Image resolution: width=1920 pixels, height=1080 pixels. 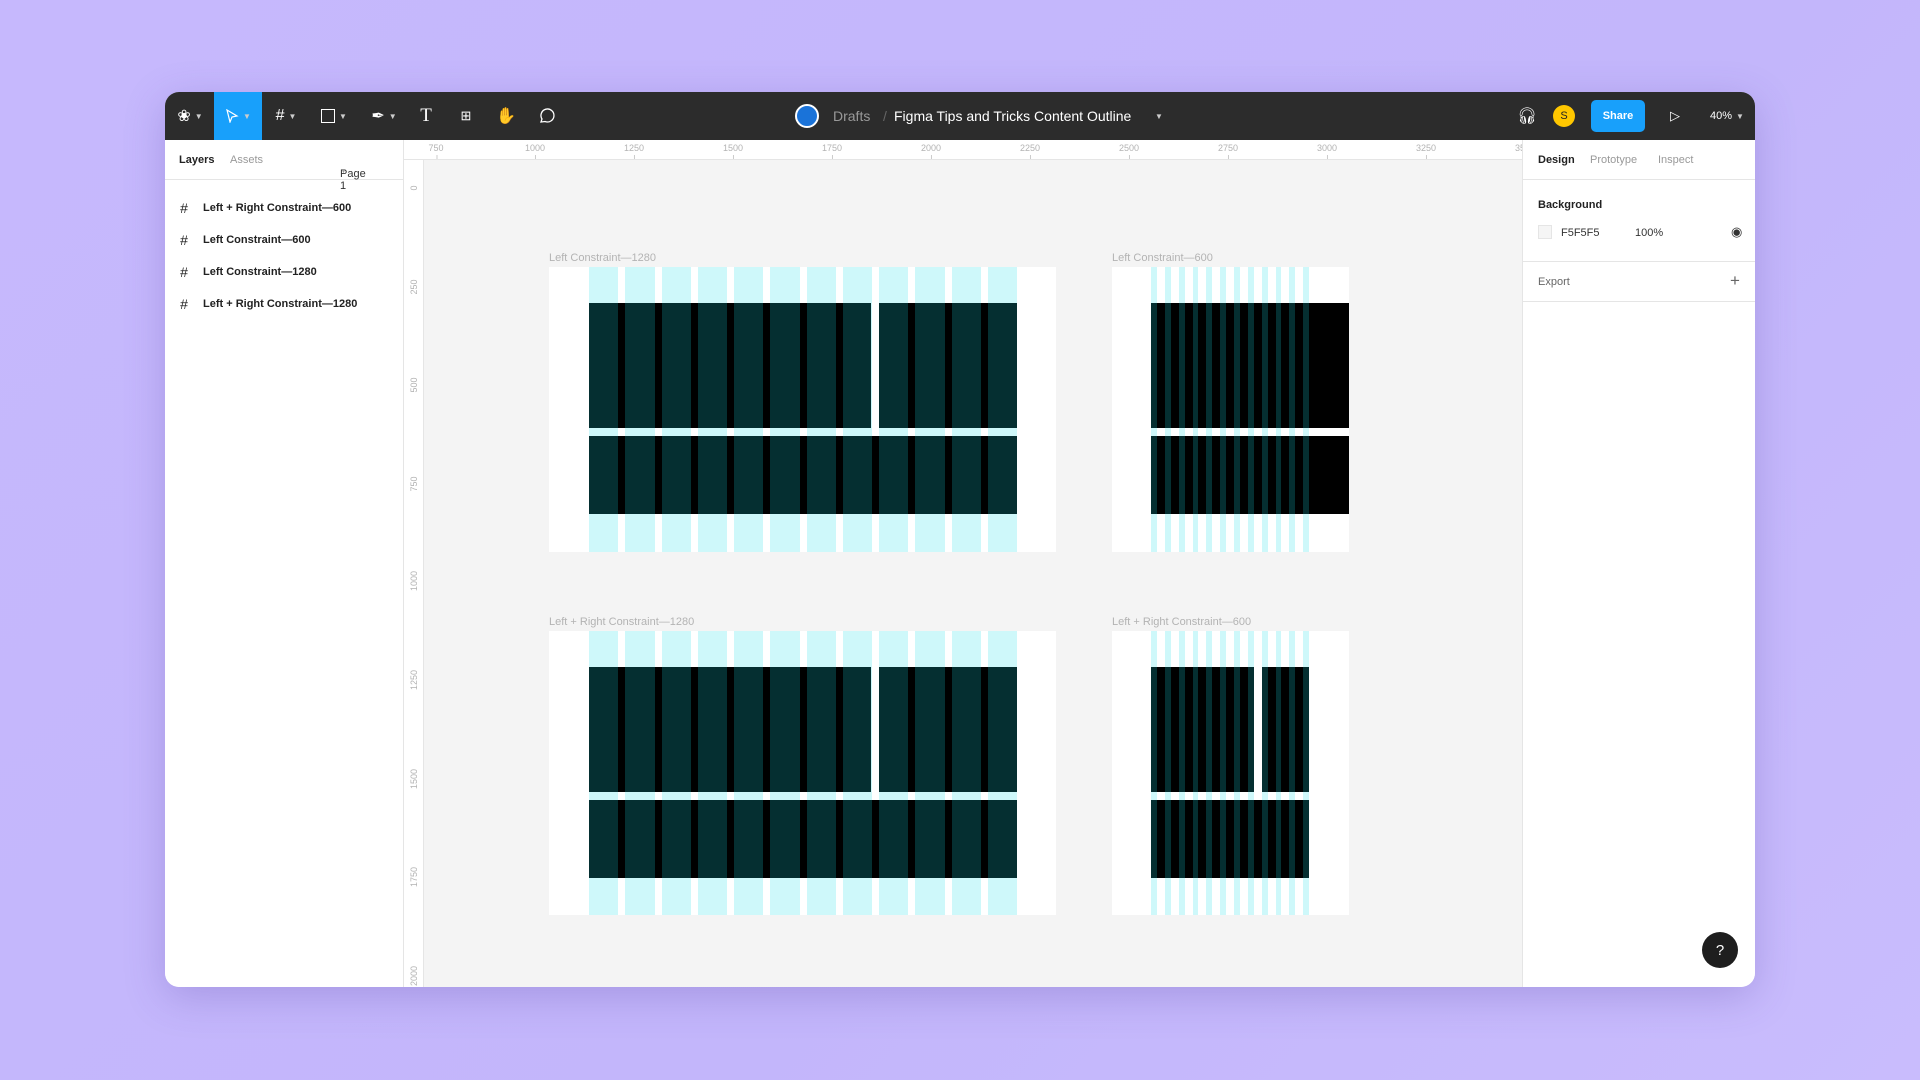 What do you see at coordinates (328, 116) in the screenshot?
I see `rectangle-icon` at bounding box center [328, 116].